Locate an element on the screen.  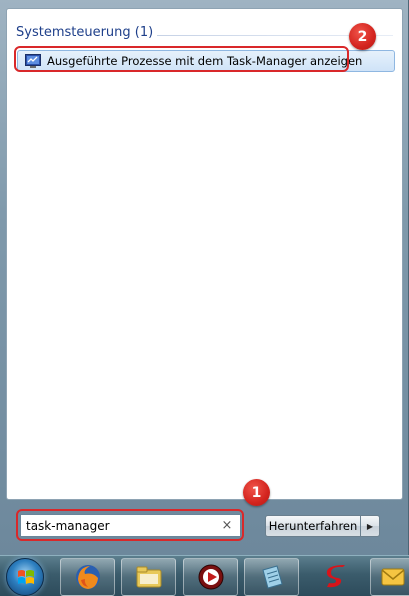
annotation-badge-2: 2 is located at coordinates (362, 36).